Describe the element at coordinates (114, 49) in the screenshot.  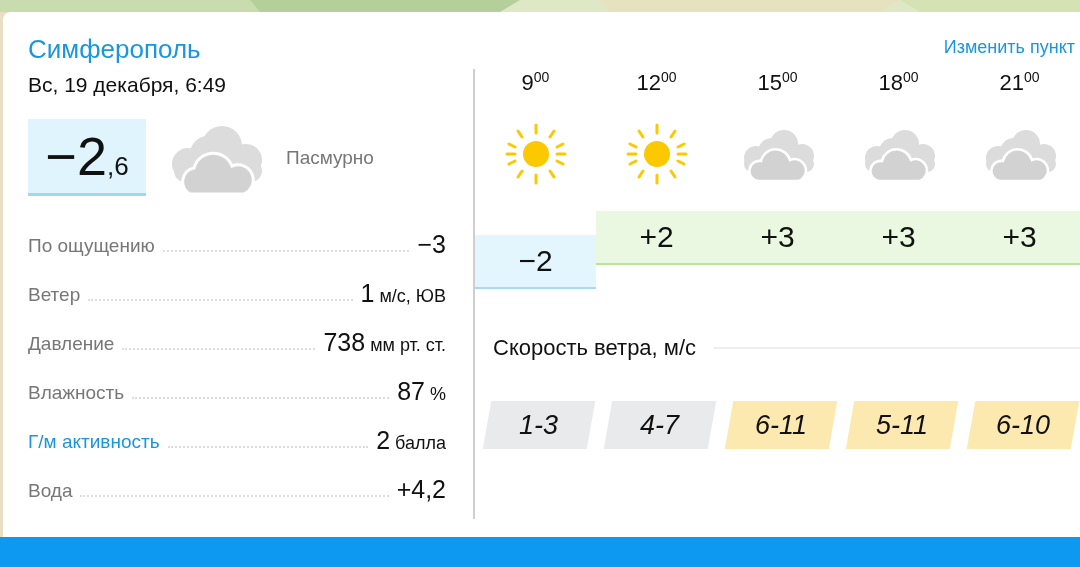
I see `city-title: Симферополь` at that location.